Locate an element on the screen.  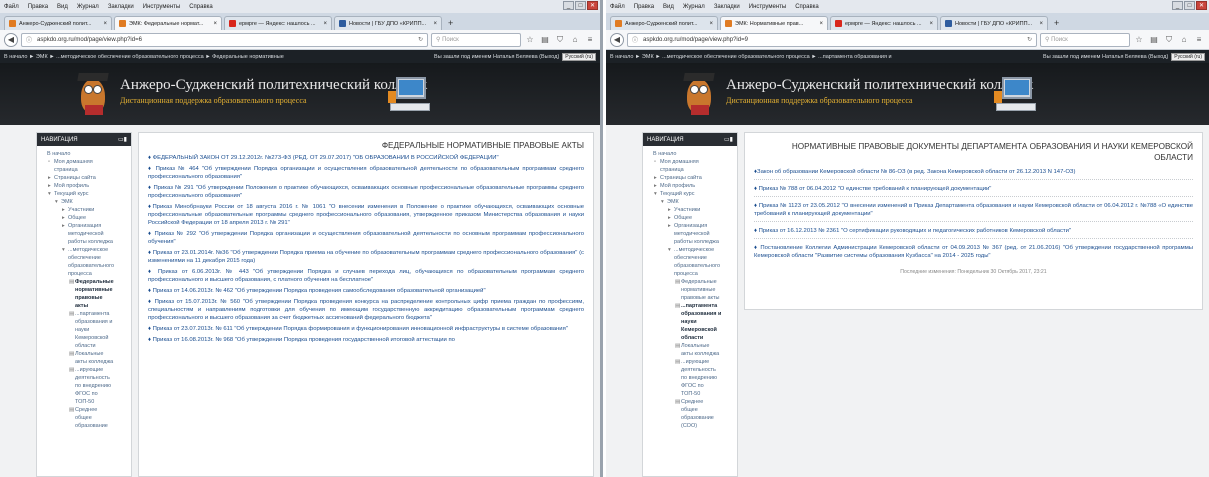
browser-tab: ЭМК: Нормативные прав... × is located at coordinates (774, 23).